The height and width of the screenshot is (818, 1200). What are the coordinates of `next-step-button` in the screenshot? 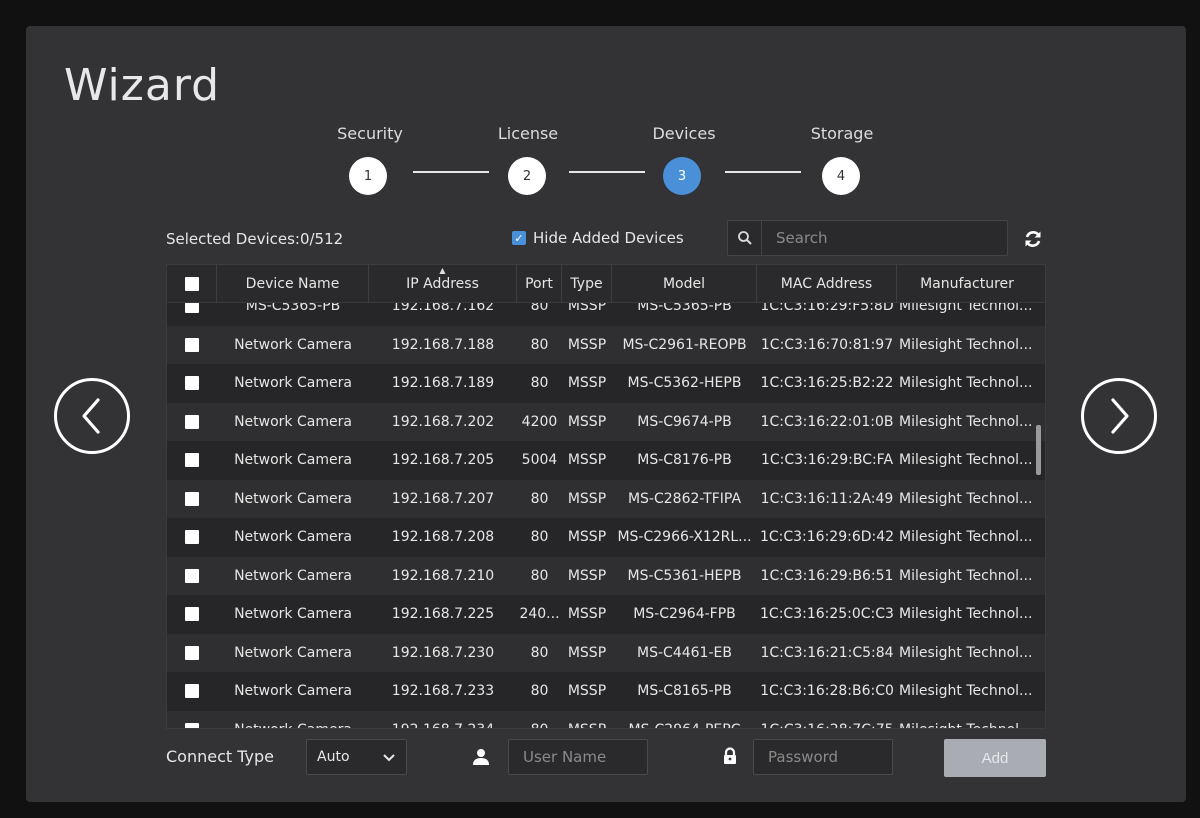 It's located at (1119, 416).